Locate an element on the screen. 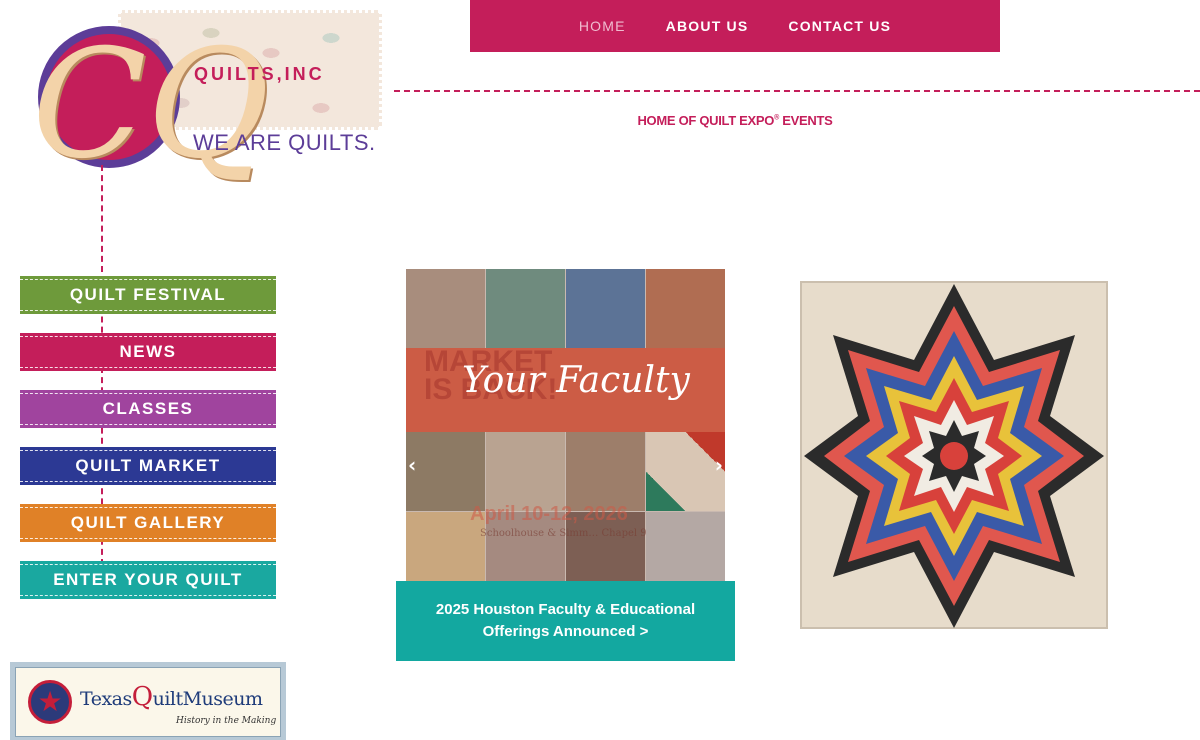 The image size is (1200, 740). slide-banner: MARKET IS BACK! Your Faculty is located at coordinates (565, 389).